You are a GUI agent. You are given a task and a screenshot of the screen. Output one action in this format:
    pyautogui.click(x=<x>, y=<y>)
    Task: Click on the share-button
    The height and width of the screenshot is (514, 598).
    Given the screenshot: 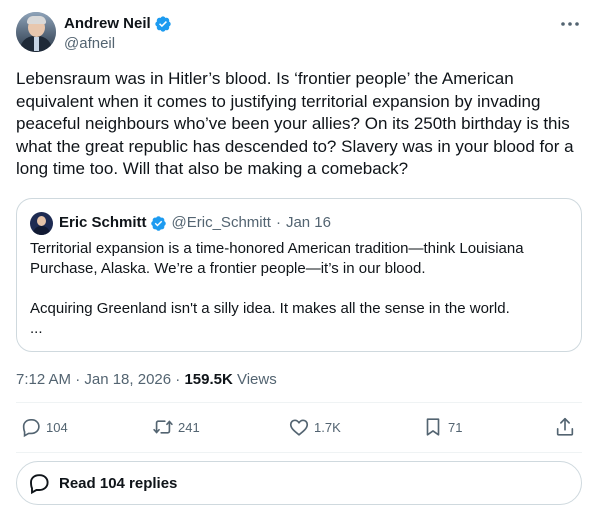 What is the action you would take?
    pyautogui.click(x=565, y=427)
    